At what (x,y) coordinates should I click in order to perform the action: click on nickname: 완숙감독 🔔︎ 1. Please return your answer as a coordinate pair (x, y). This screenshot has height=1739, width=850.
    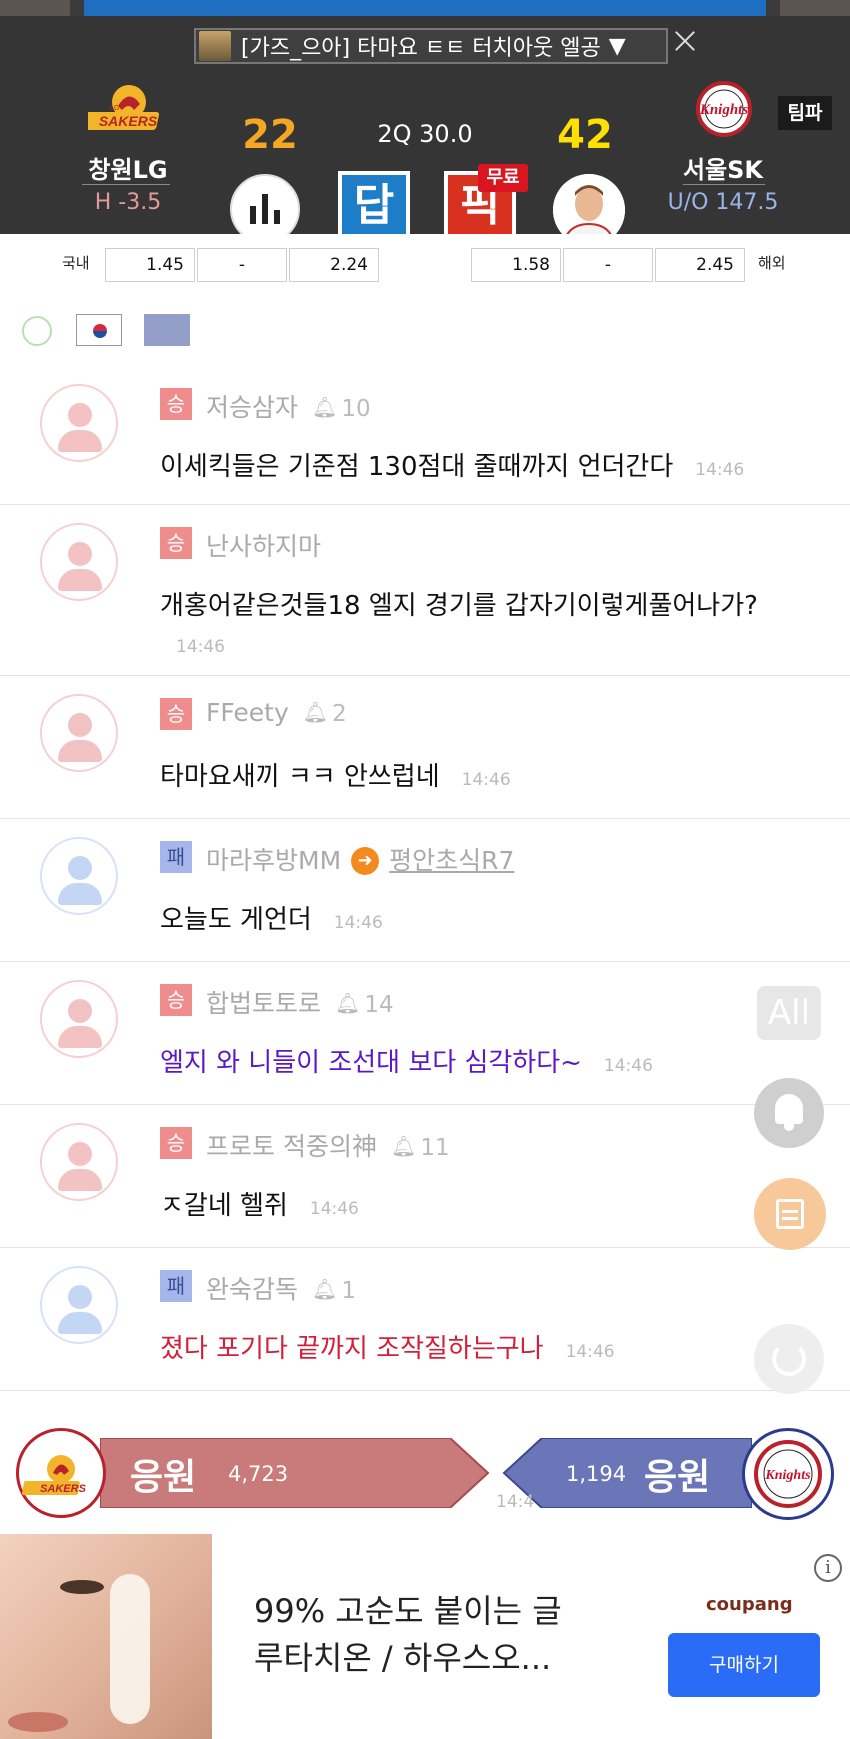
    Looking at the image, I should click on (281, 1288).